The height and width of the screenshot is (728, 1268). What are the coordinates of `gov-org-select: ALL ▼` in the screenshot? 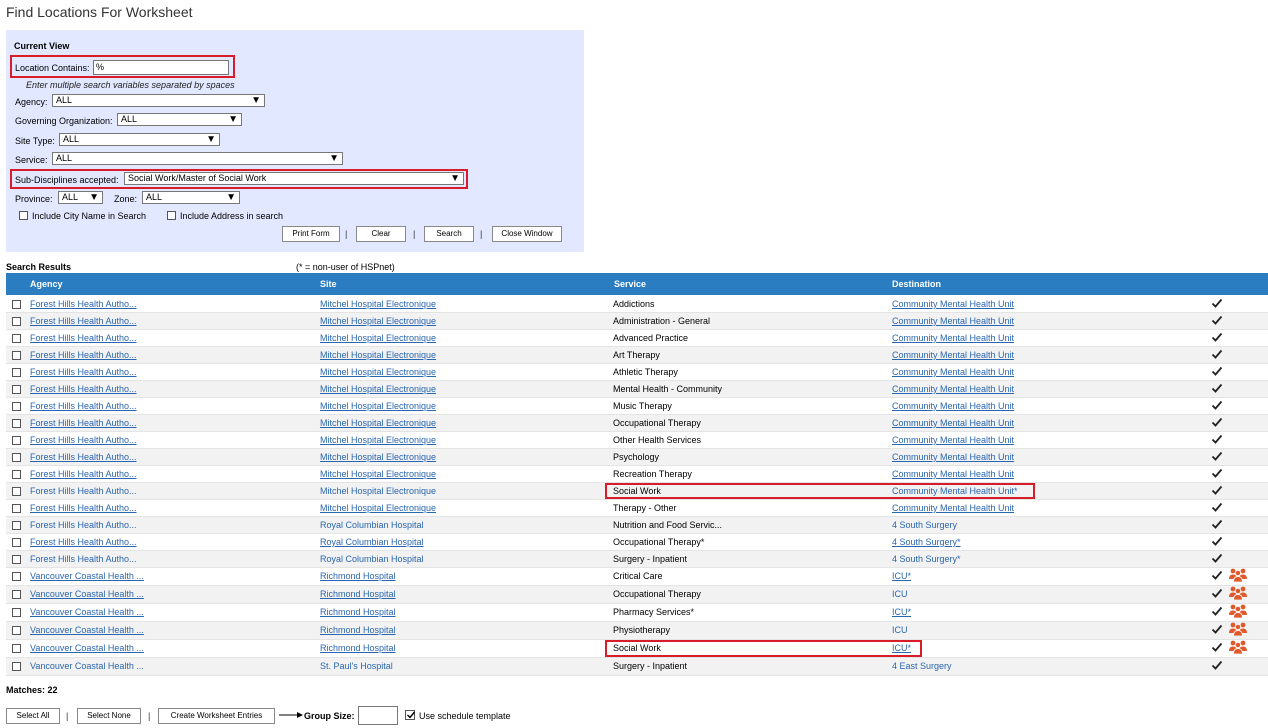 It's located at (179, 119).